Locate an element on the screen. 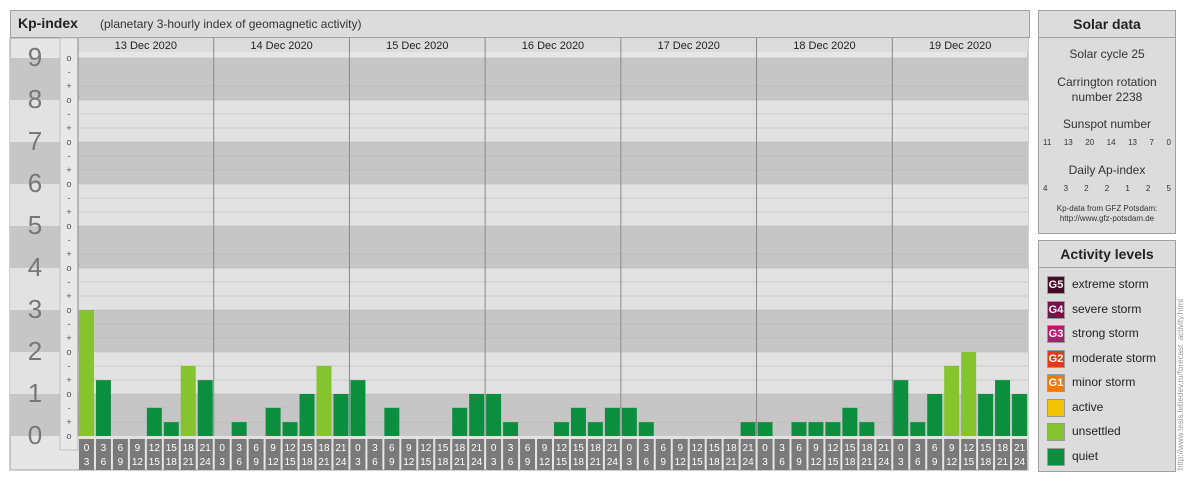 This screenshot has height=480, width=1184. credit-line-1: Kp-data from GFZ Potsdam: is located at coordinates (1107, 208).